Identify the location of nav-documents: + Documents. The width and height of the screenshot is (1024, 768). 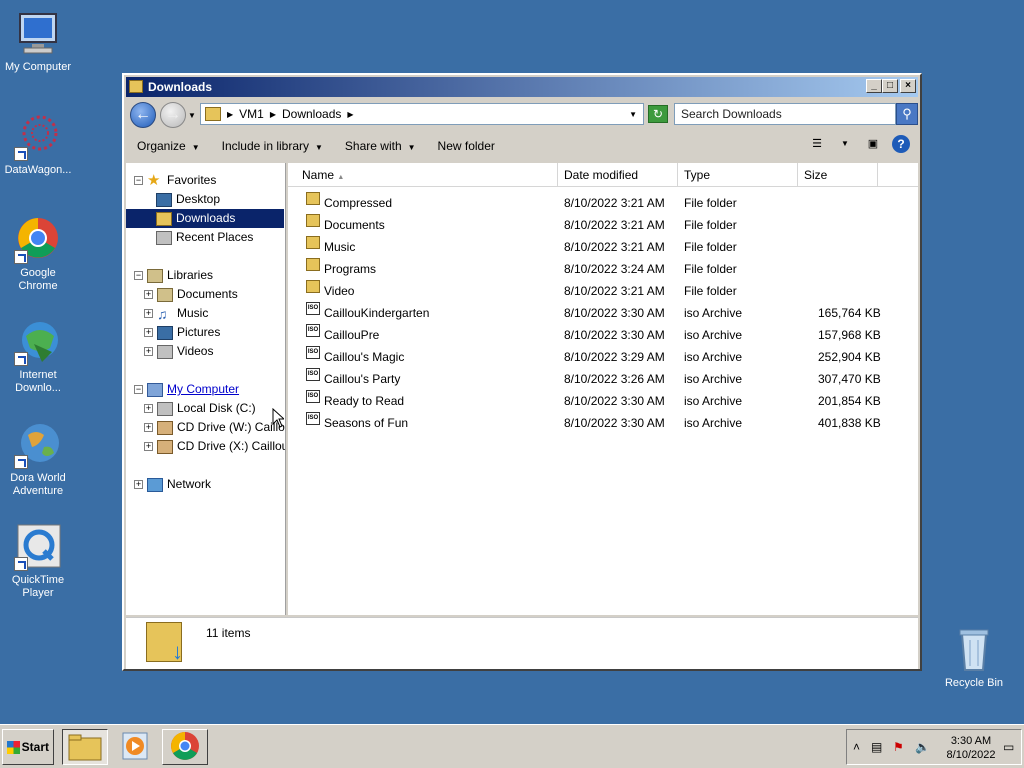
(191, 294).